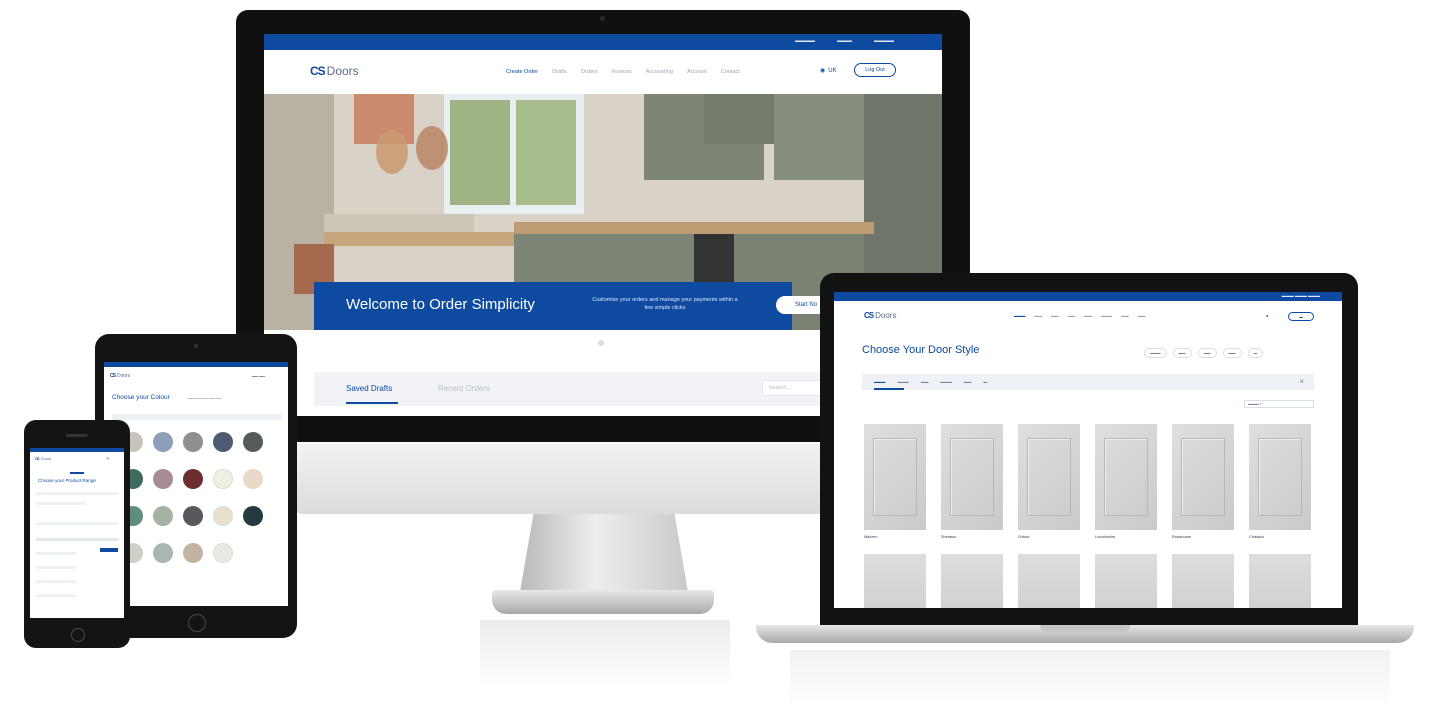 This screenshot has width=1430, height=718. Describe the element at coordinates (559, 72) in the screenshot. I see `nav-item-drafts: Drafts` at that location.